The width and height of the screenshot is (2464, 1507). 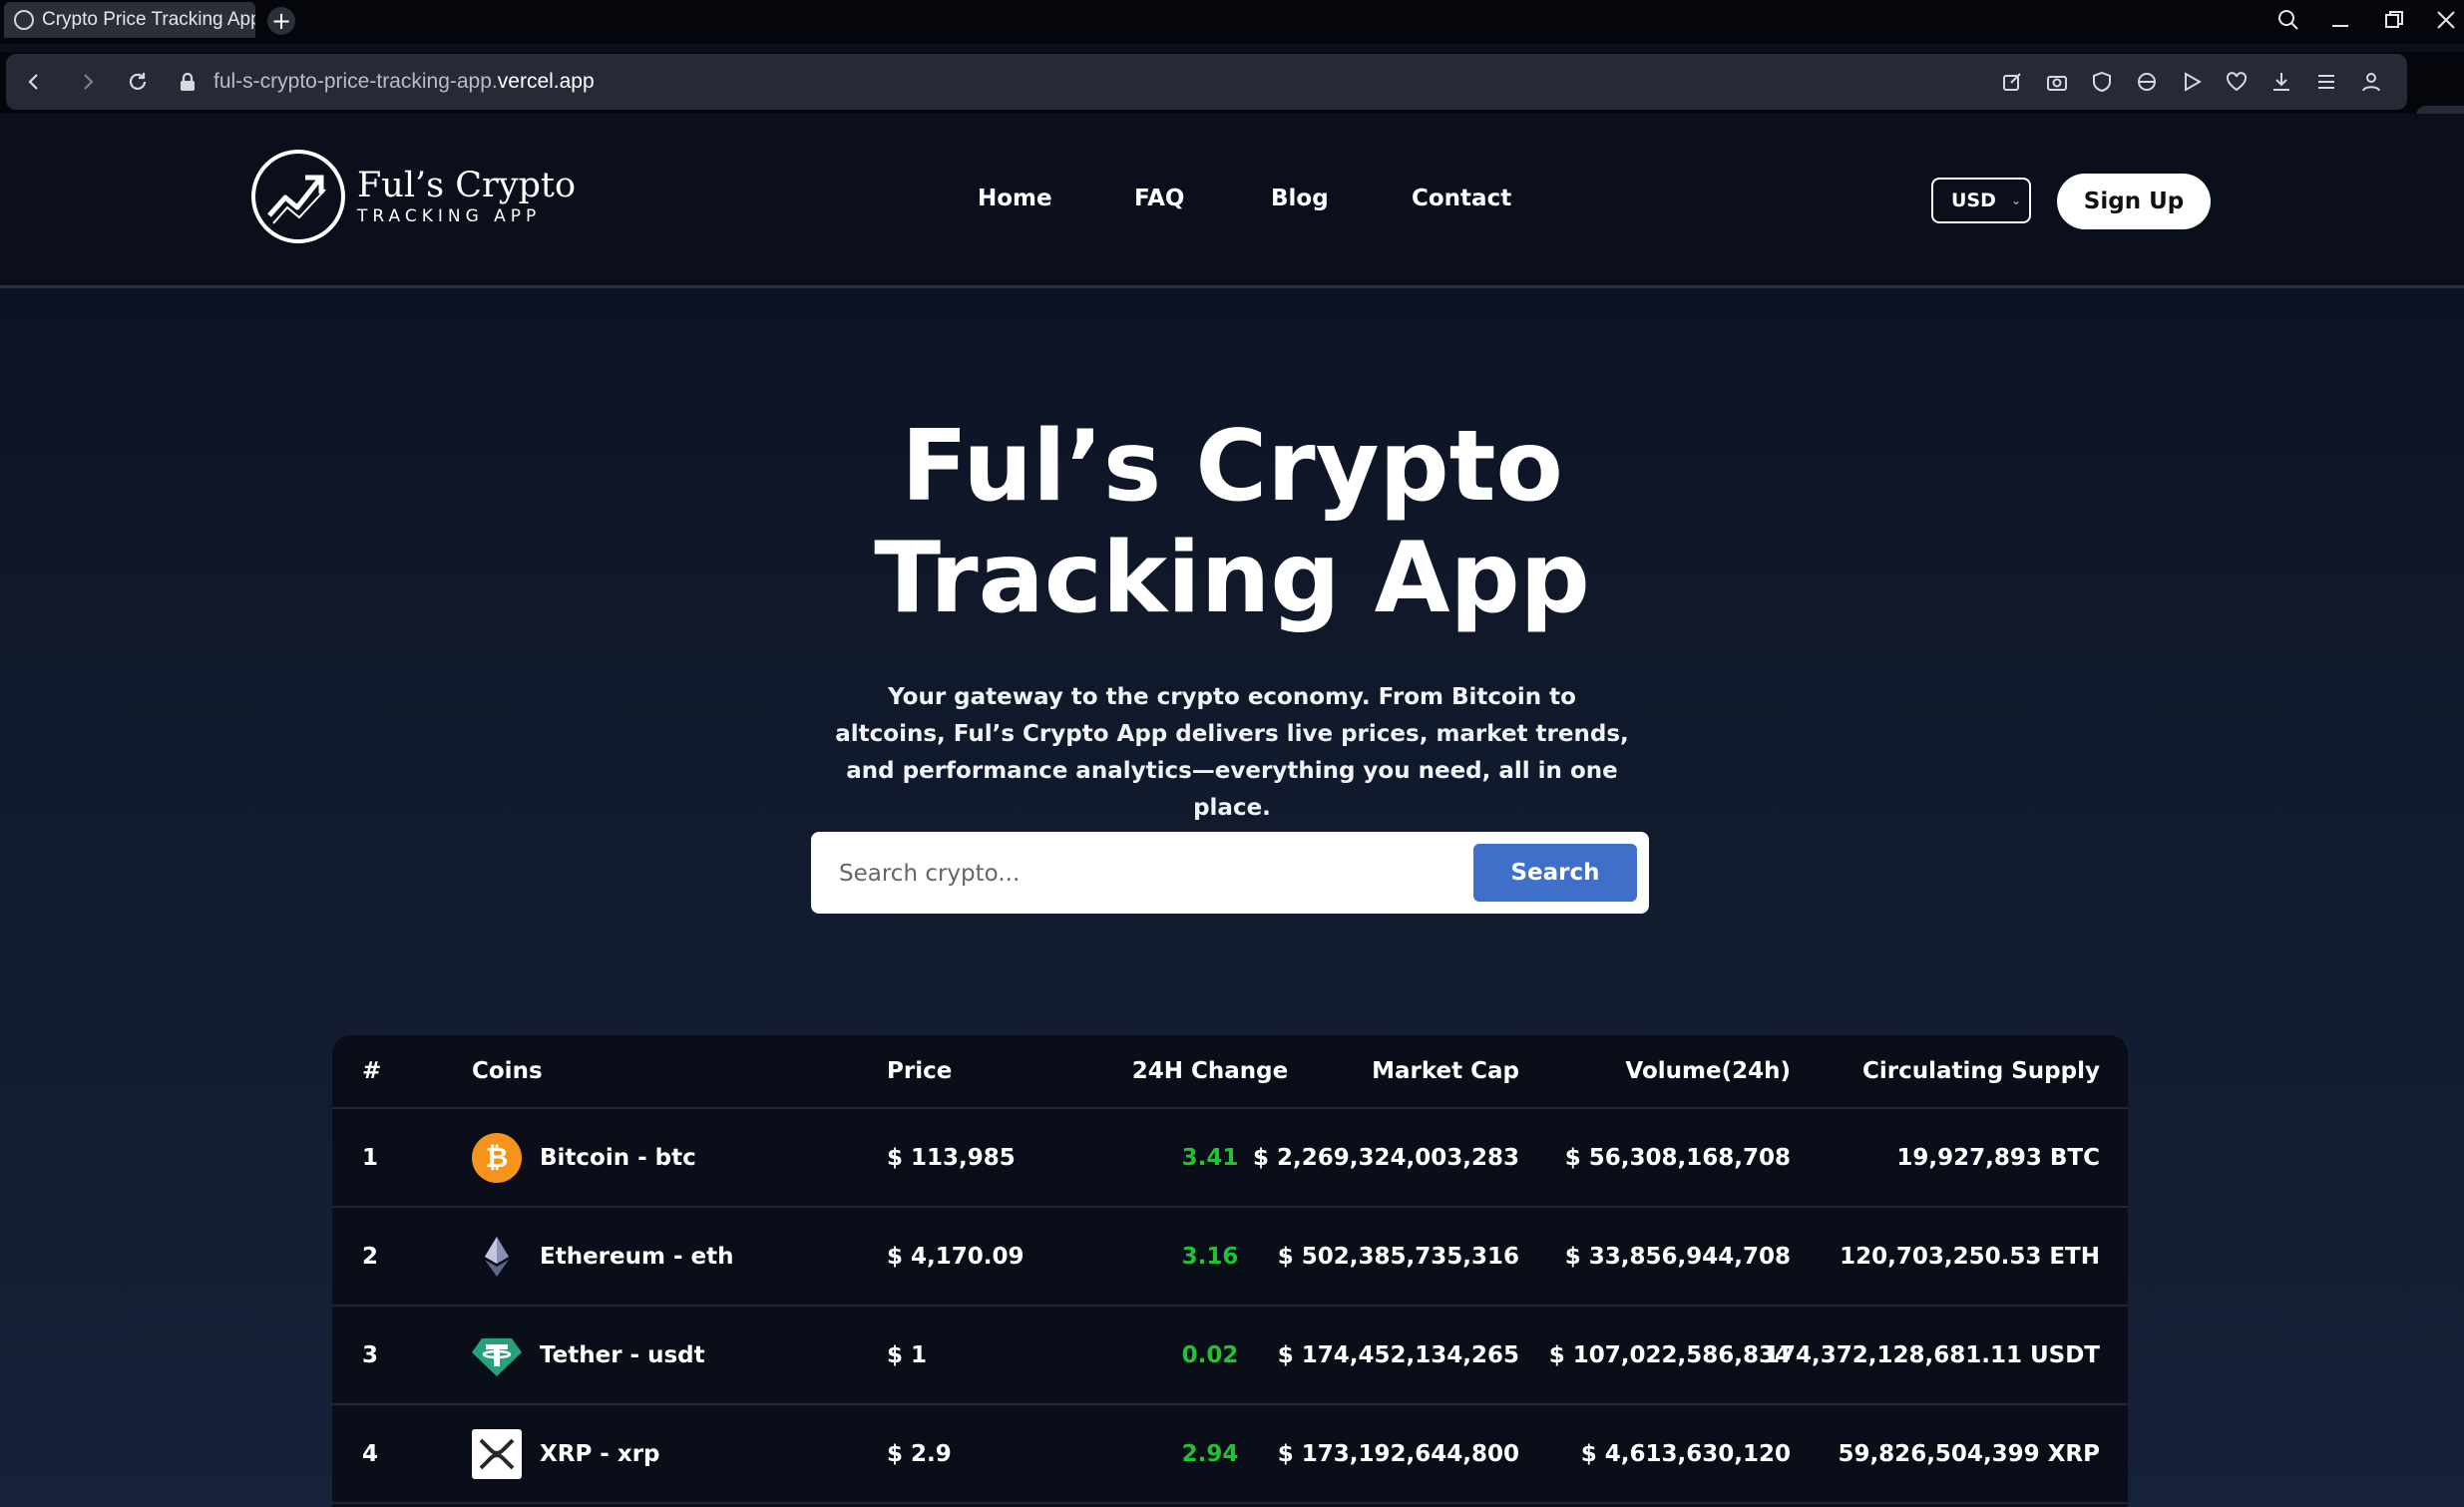 I want to click on tether-icon, so click(x=497, y=1355).